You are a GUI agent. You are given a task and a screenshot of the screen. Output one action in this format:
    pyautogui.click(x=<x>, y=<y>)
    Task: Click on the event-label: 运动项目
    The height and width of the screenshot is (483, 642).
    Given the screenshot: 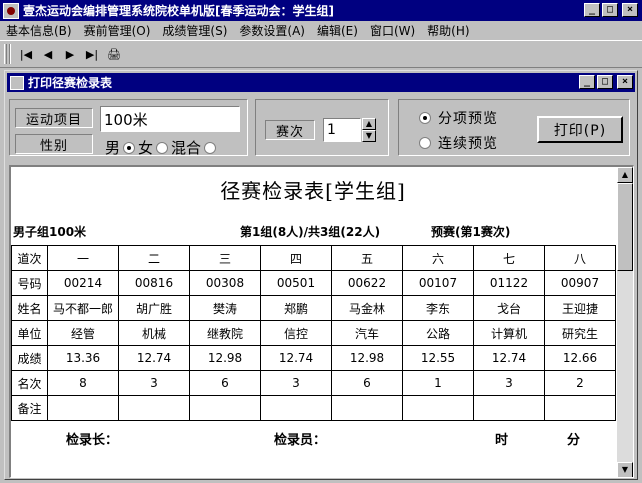 What is the action you would take?
    pyautogui.click(x=54, y=118)
    